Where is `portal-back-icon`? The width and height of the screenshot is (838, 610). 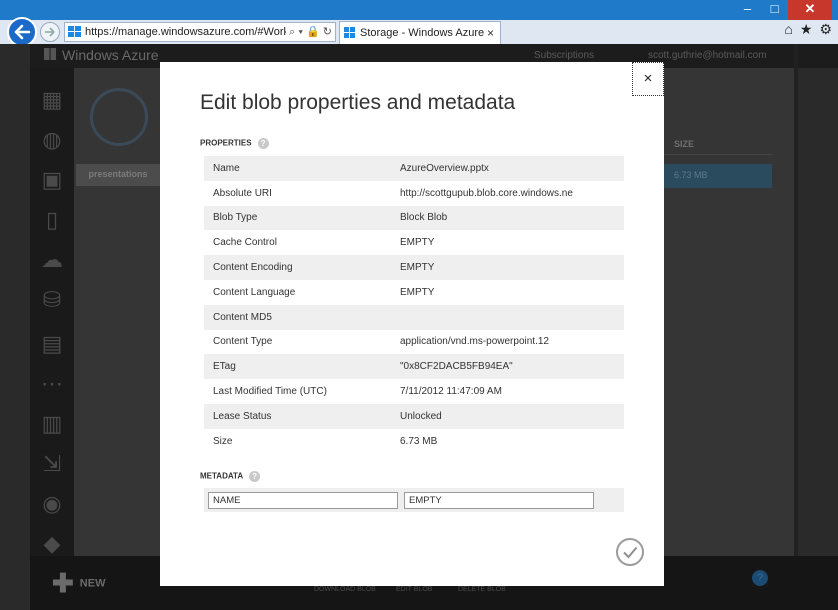 portal-back-icon is located at coordinates (119, 117).